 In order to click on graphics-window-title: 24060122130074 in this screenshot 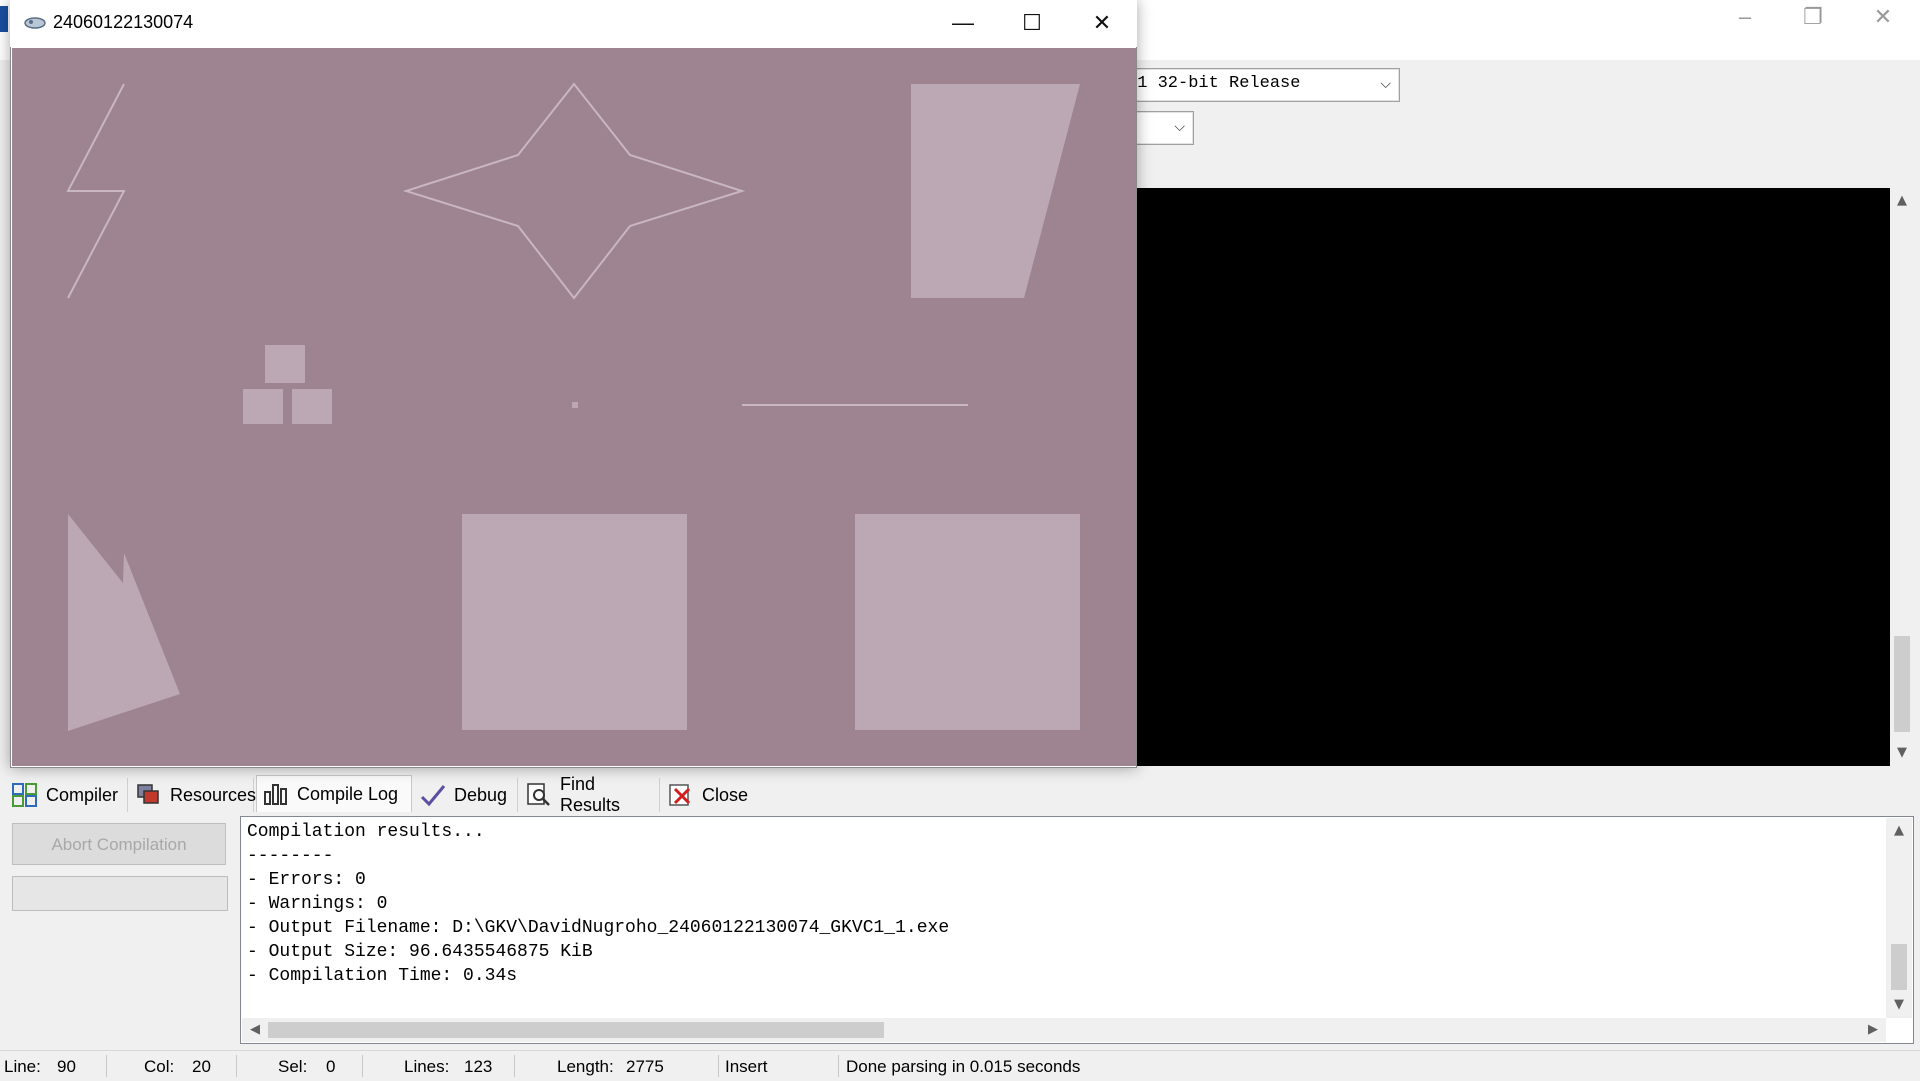, I will do `click(123, 22)`.